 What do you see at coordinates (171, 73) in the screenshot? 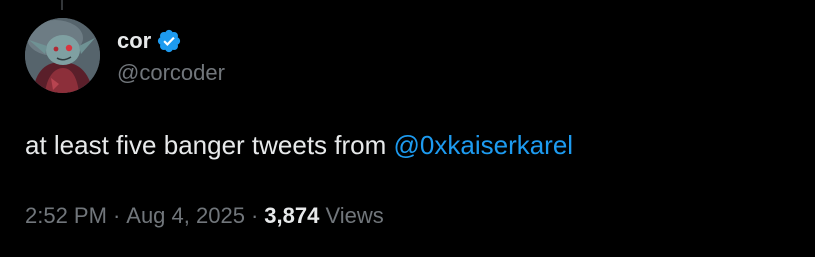
I see `author-handle: @corcoder` at bounding box center [171, 73].